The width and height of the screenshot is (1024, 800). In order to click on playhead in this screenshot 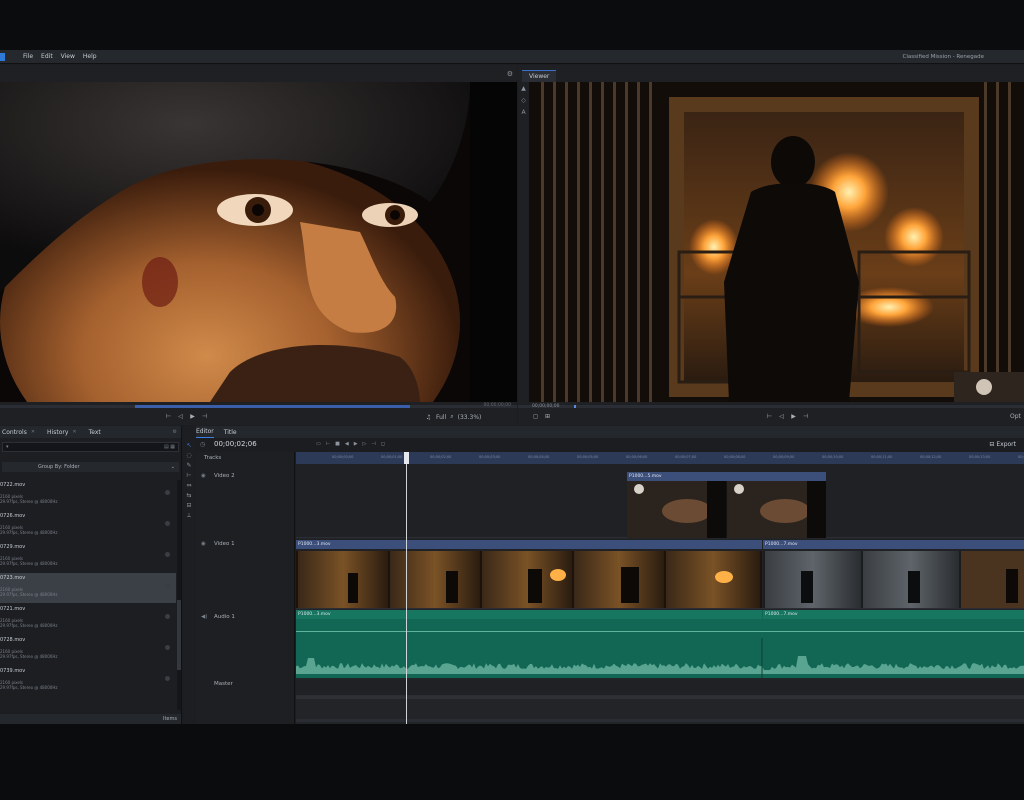, I will do `click(406, 588)`.